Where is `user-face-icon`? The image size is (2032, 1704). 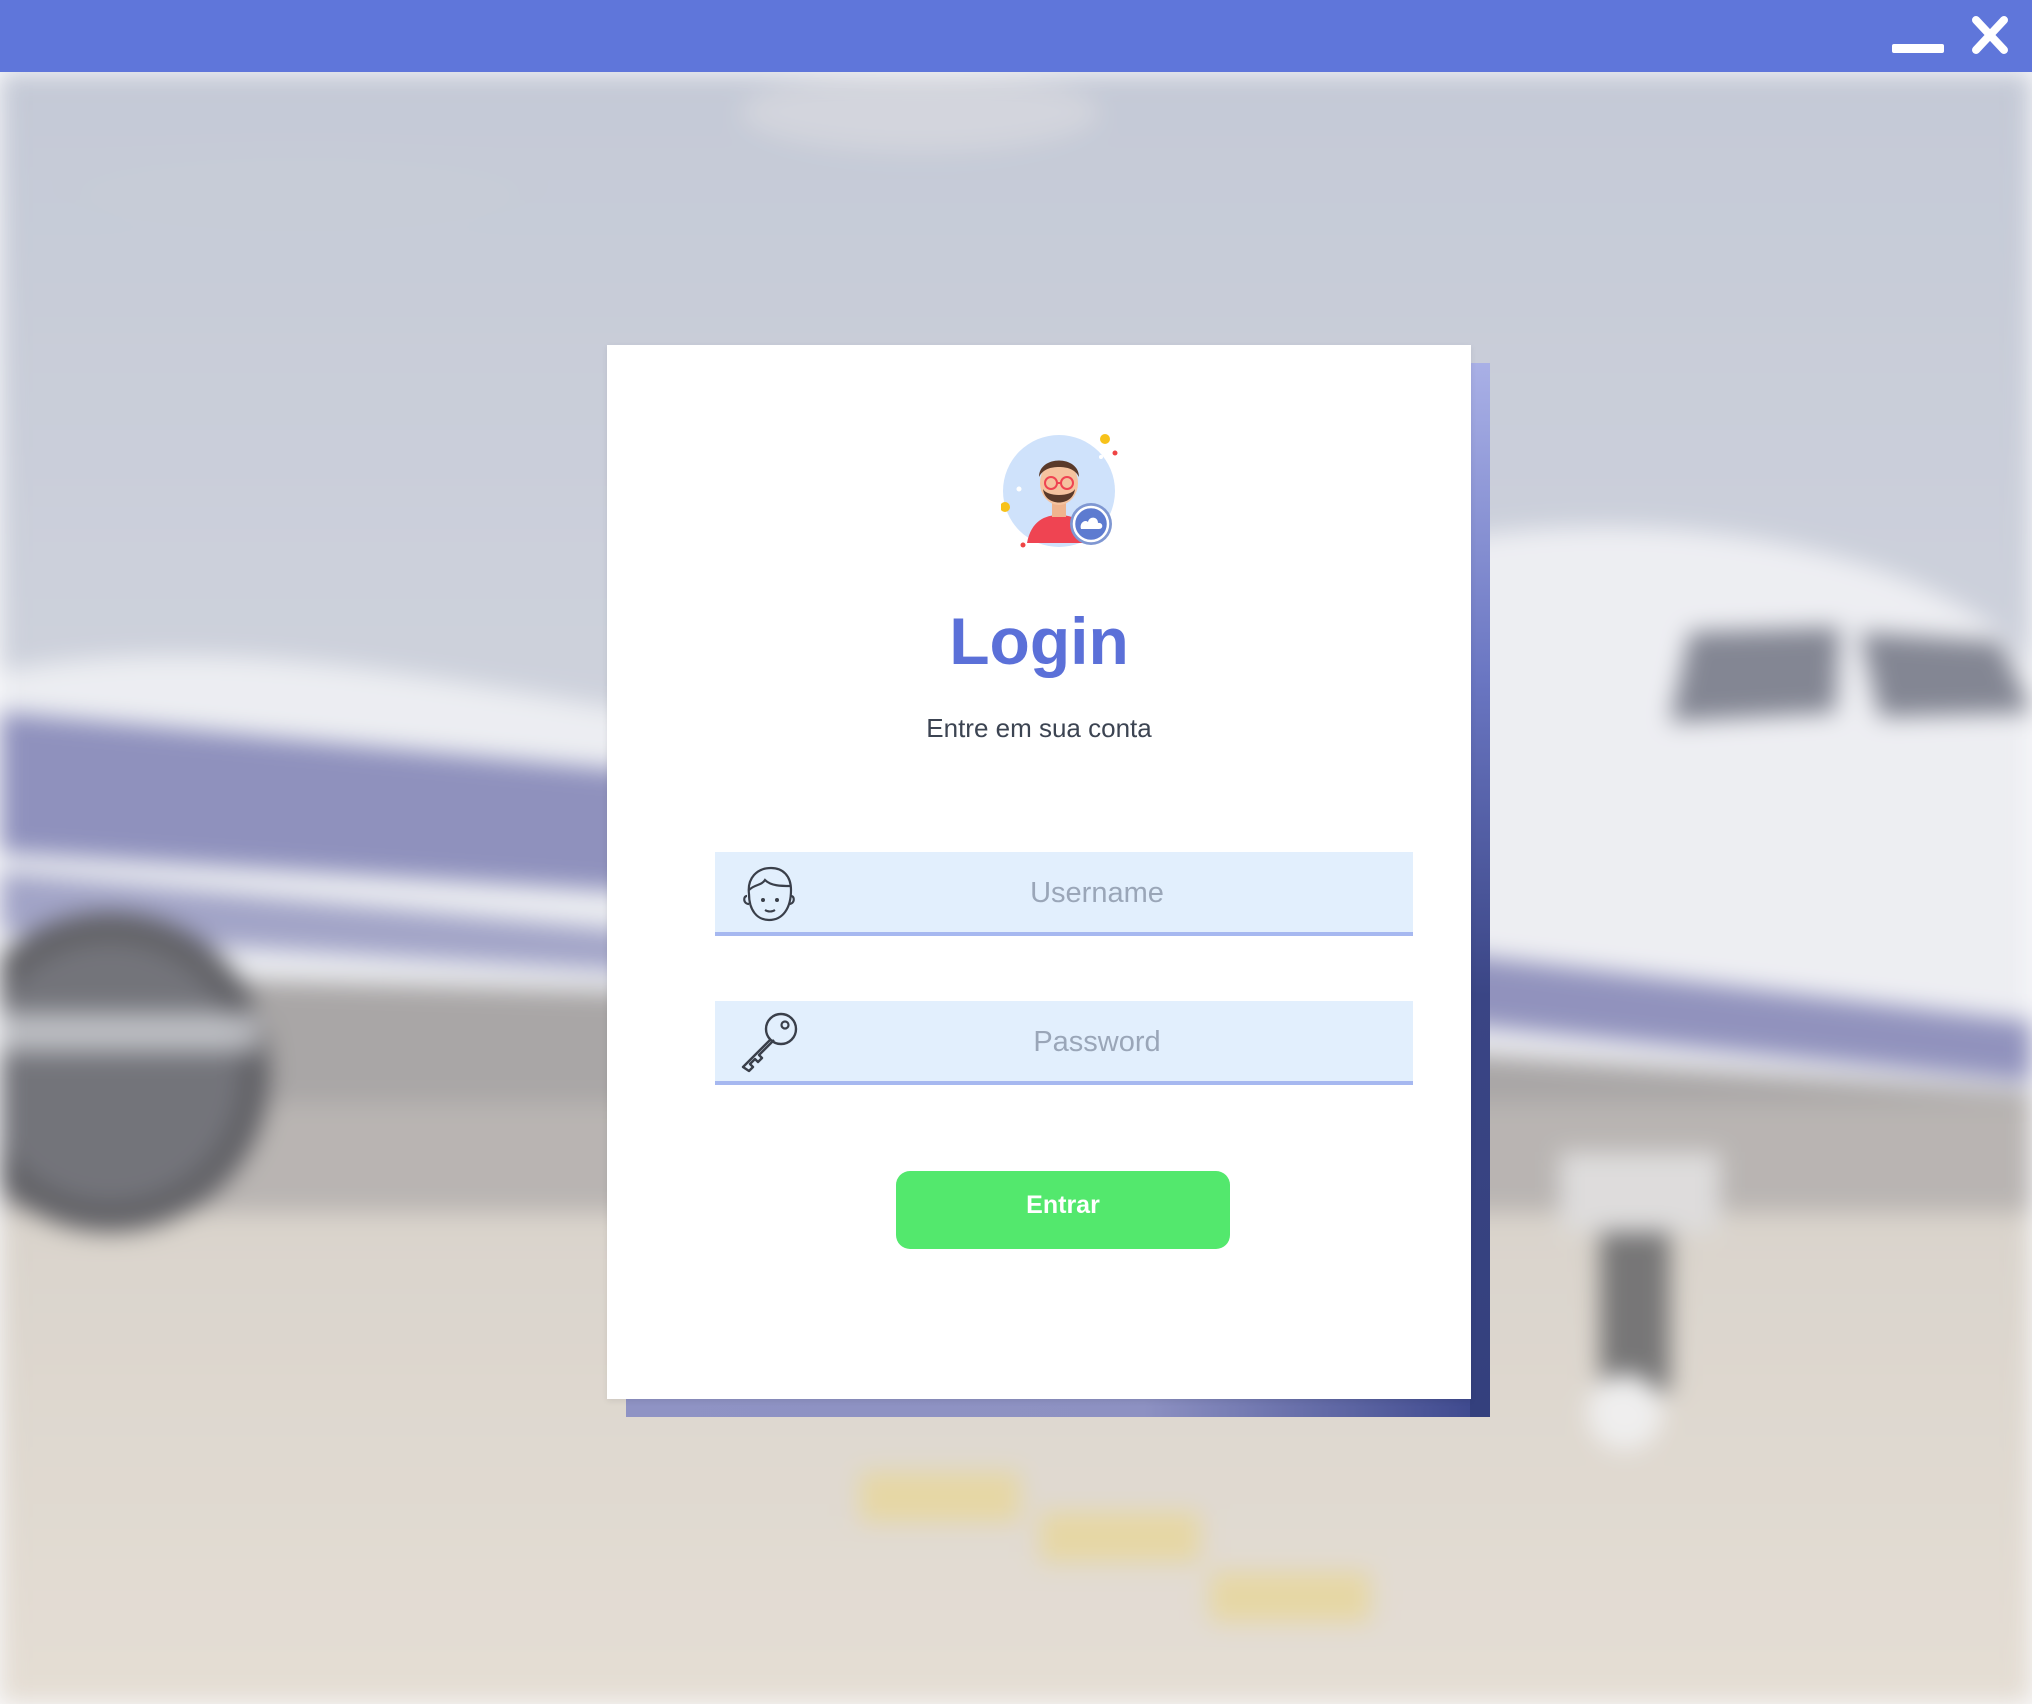
user-face-icon is located at coordinates (769, 894).